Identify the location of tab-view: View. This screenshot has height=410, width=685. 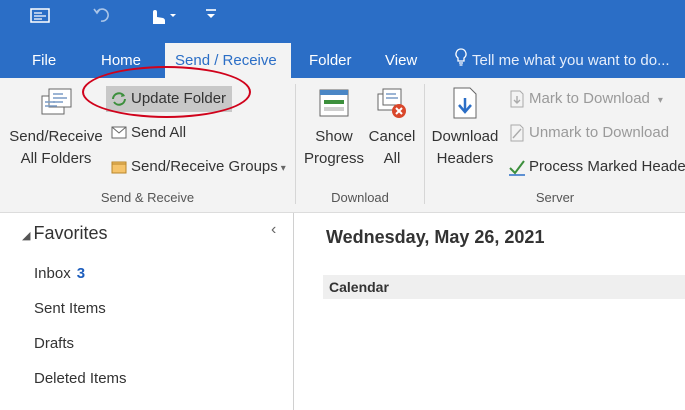
(401, 60).